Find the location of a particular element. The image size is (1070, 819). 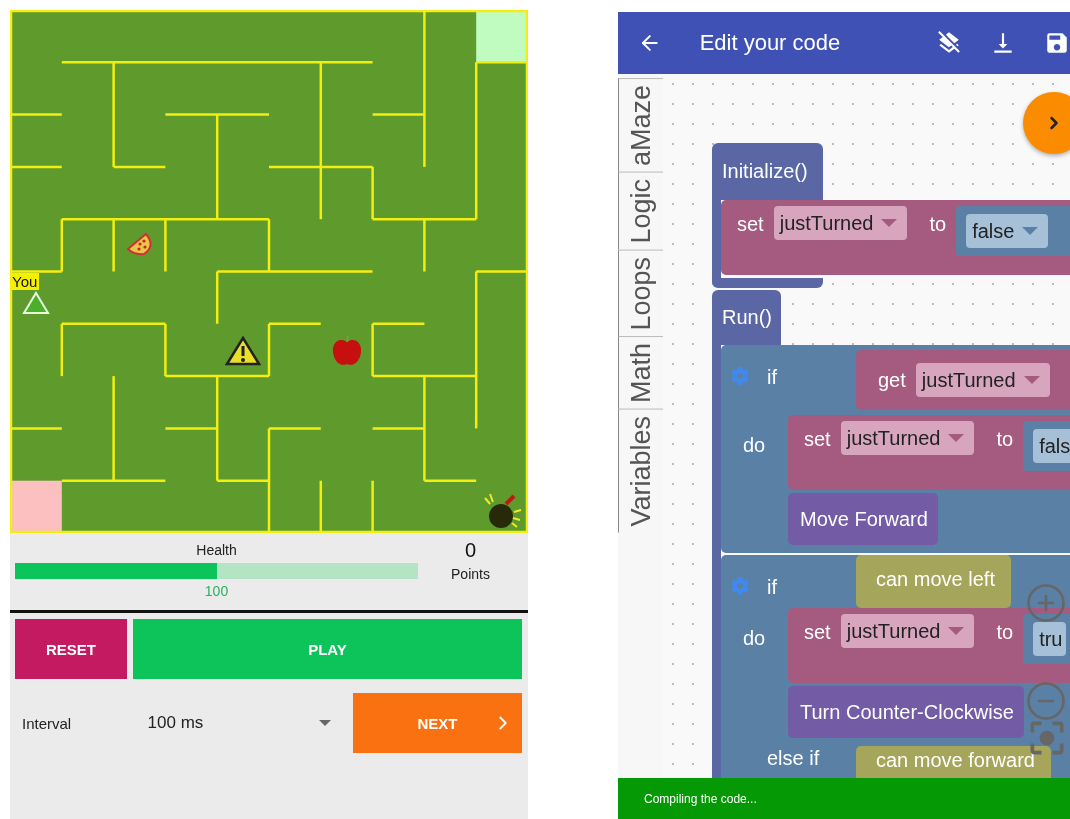

interval-label: Interval is located at coordinates (47, 723).